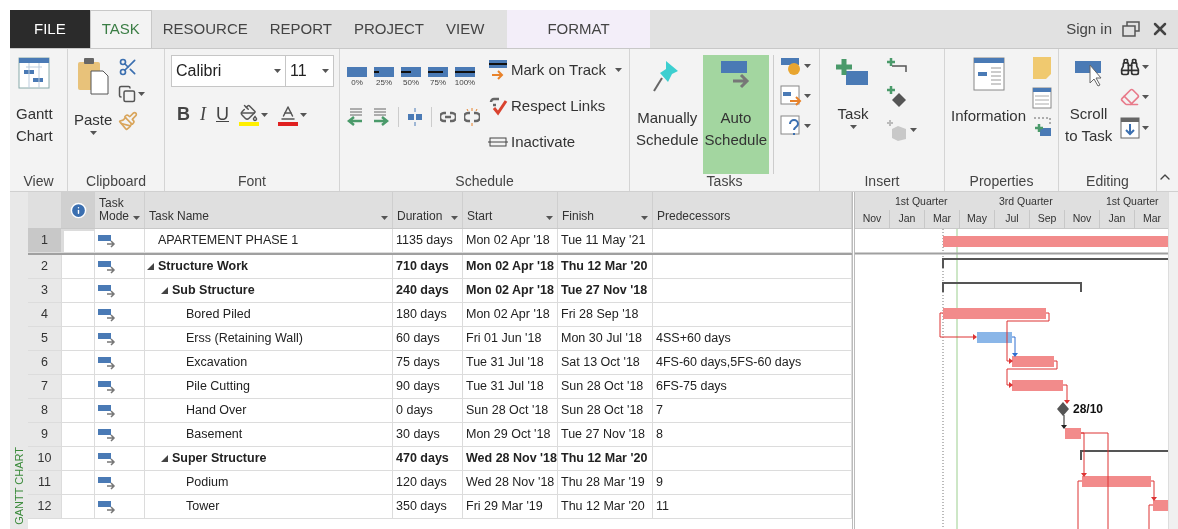 The width and height of the screenshot is (1178, 529). I want to click on schedule-mode-button: Auto Schedule, so click(736, 114).